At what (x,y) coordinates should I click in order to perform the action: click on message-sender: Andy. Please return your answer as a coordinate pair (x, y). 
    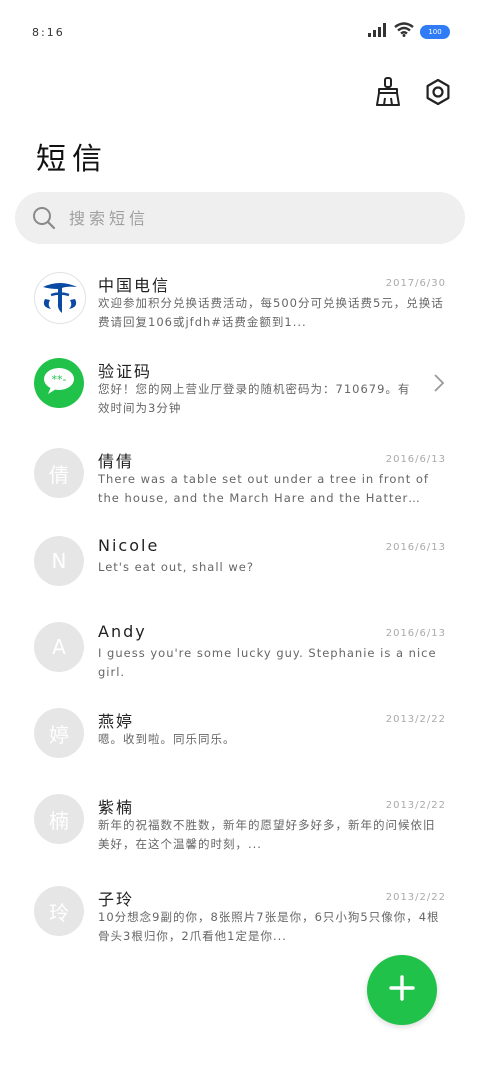
    Looking at the image, I should click on (122, 631).